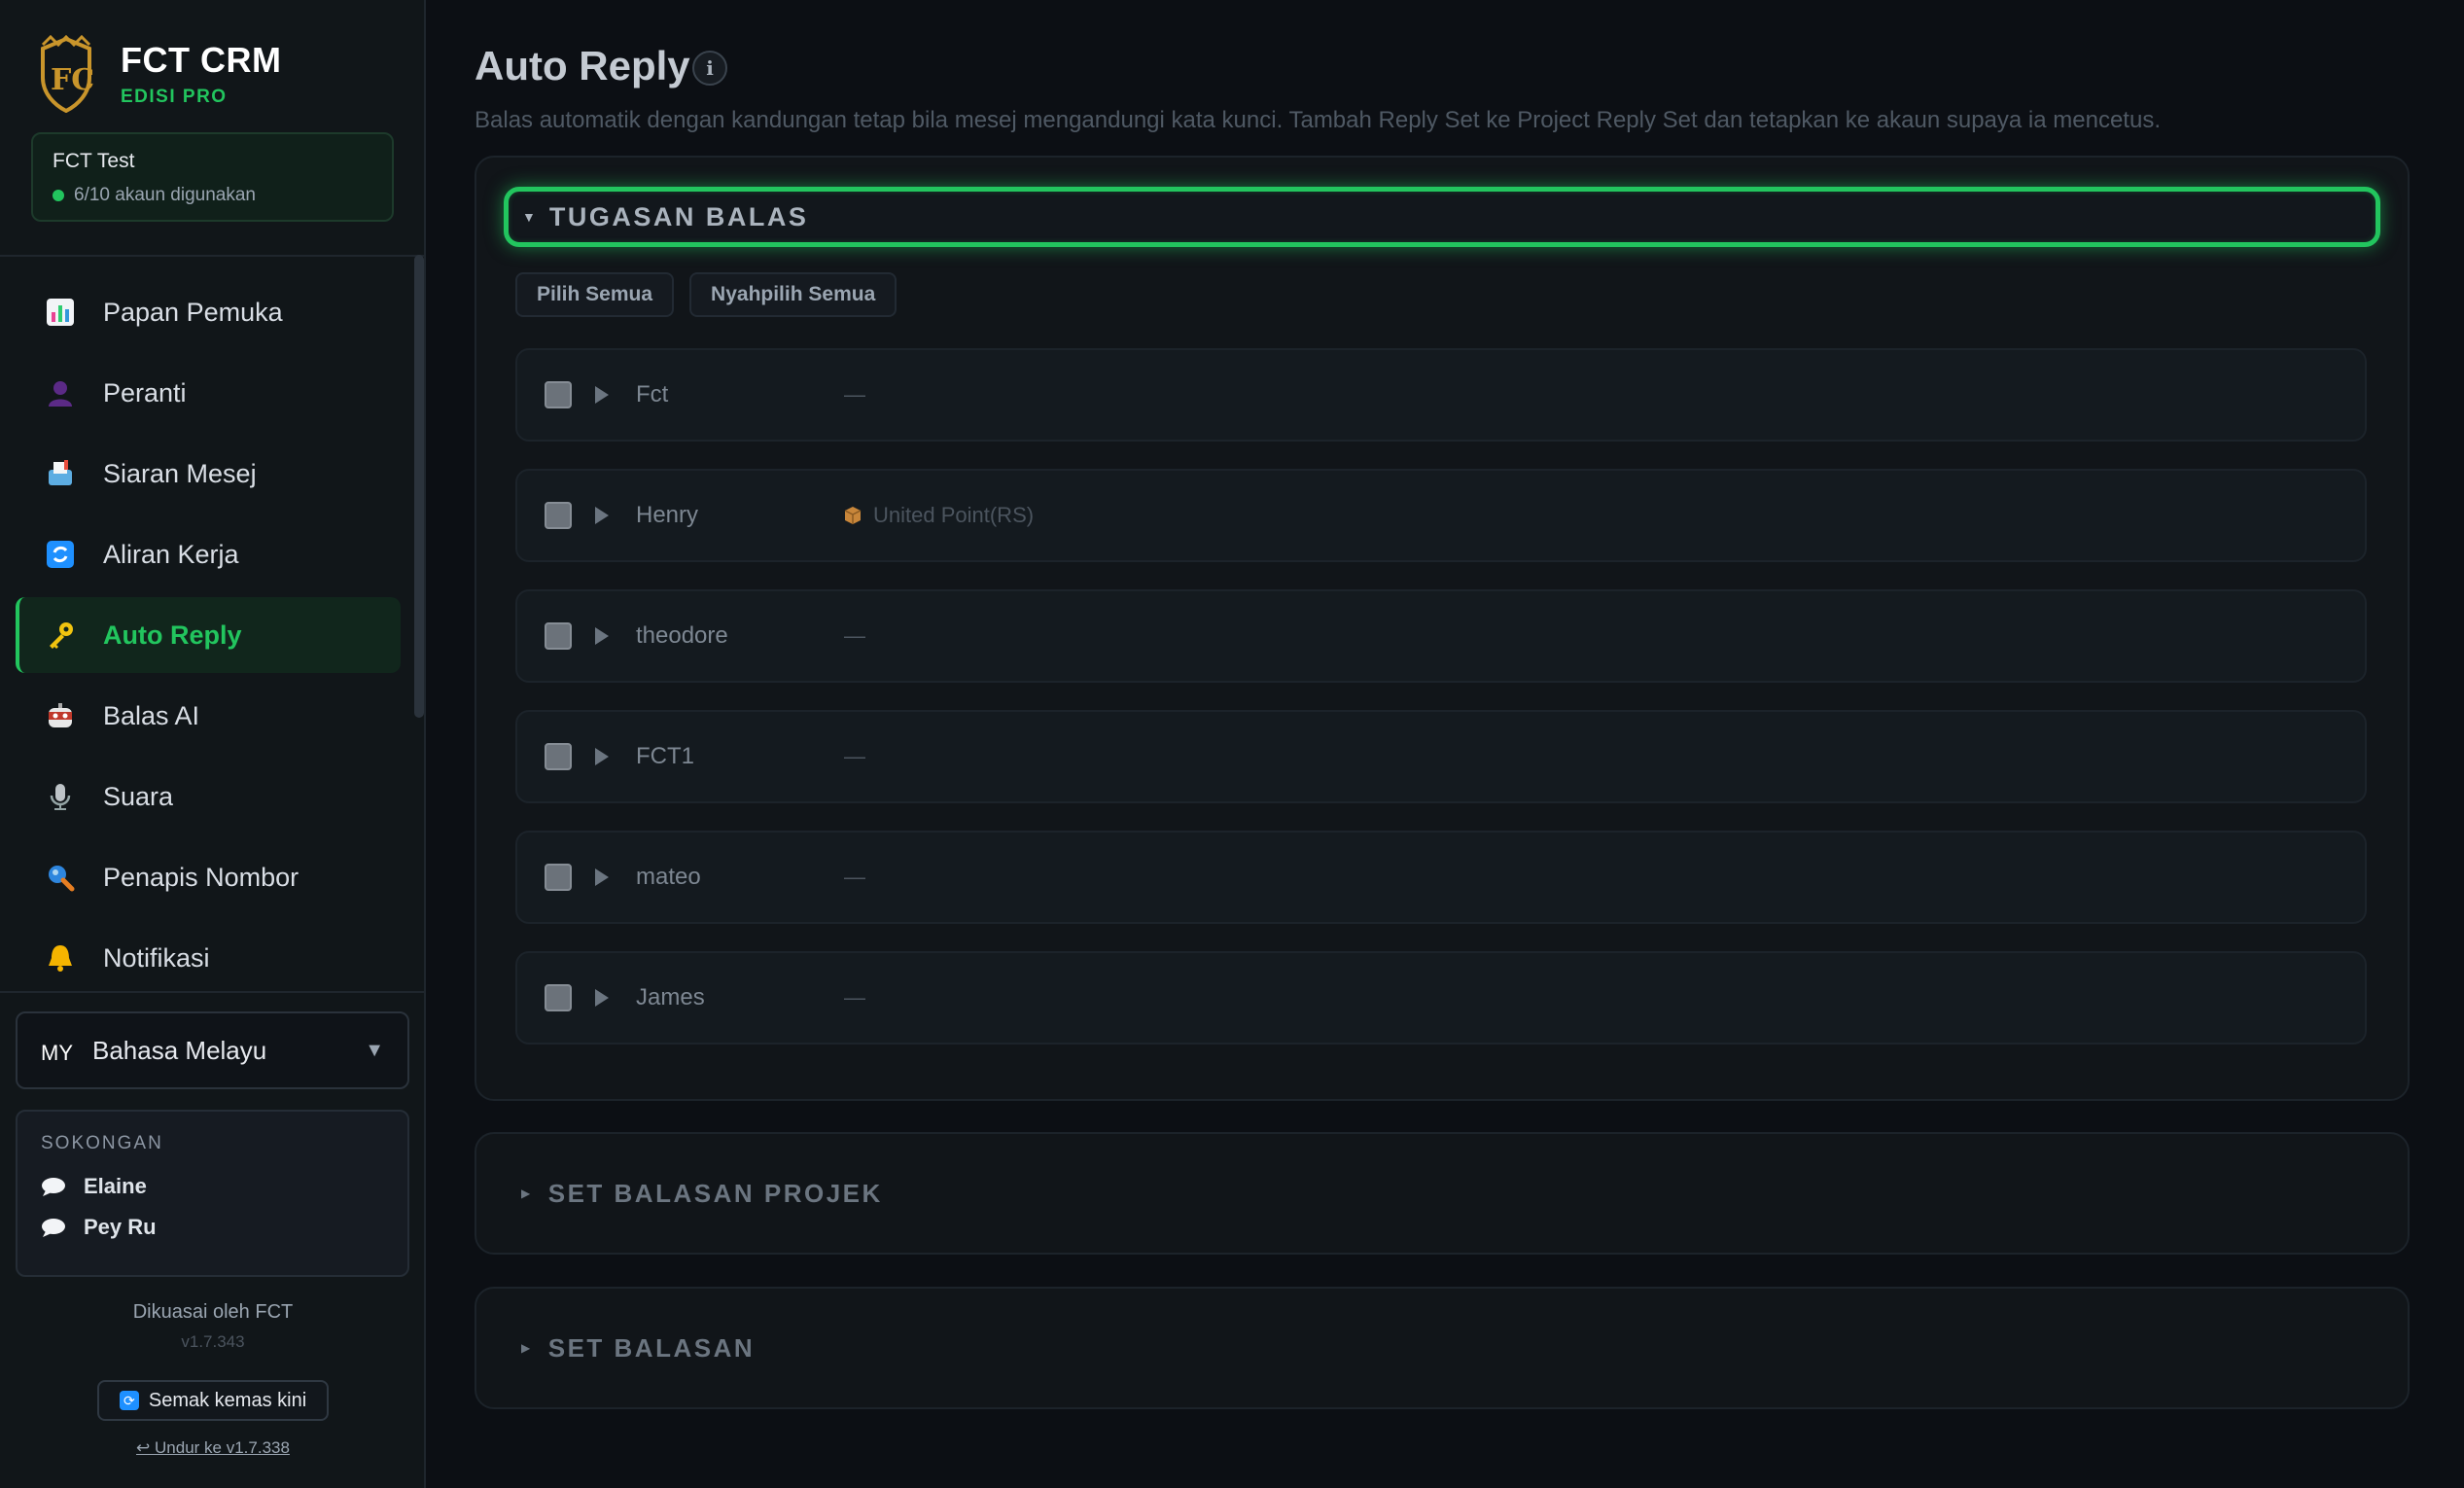 This screenshot has width=2464, height=1488. What do you see at coordinates (60, 313) in the screenshot?
I see `bar-chart-icon` at bounding box center [60, 313].